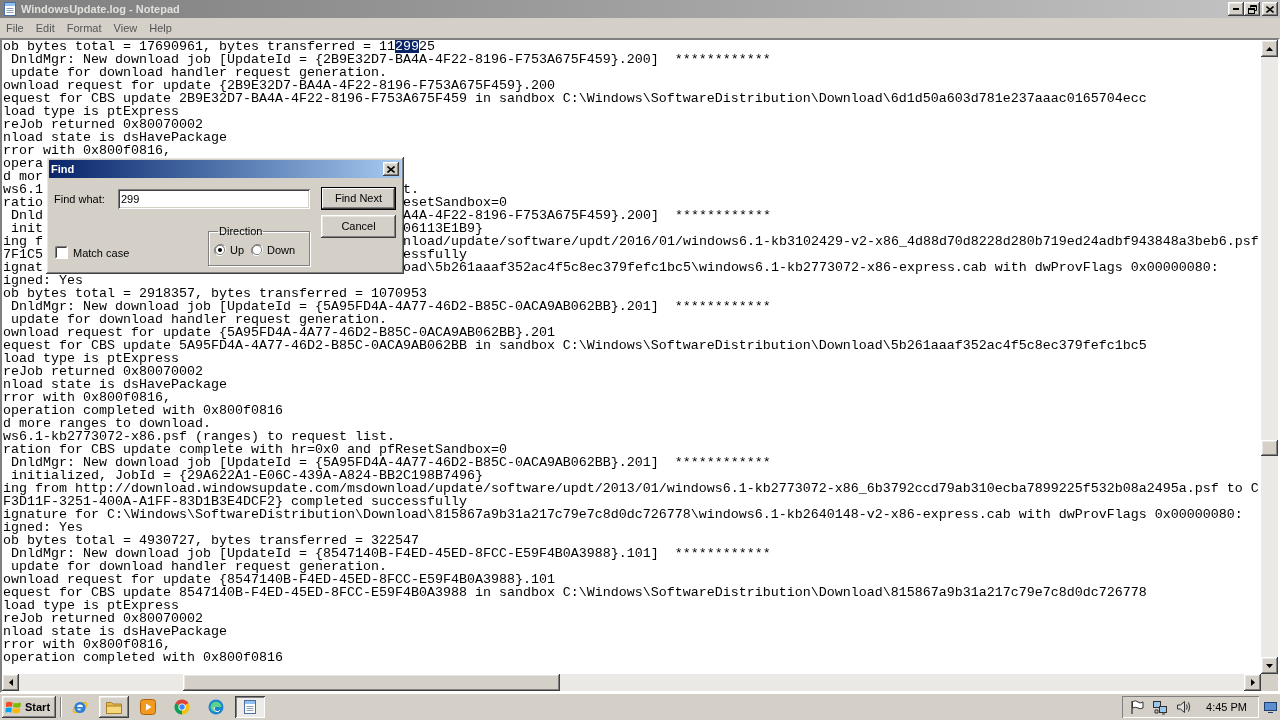 This screenshot has height=720, width=1280. I want to click on log-line: ob bytes total = 4930727, bytes transferred = 322547, so click(211, 540).